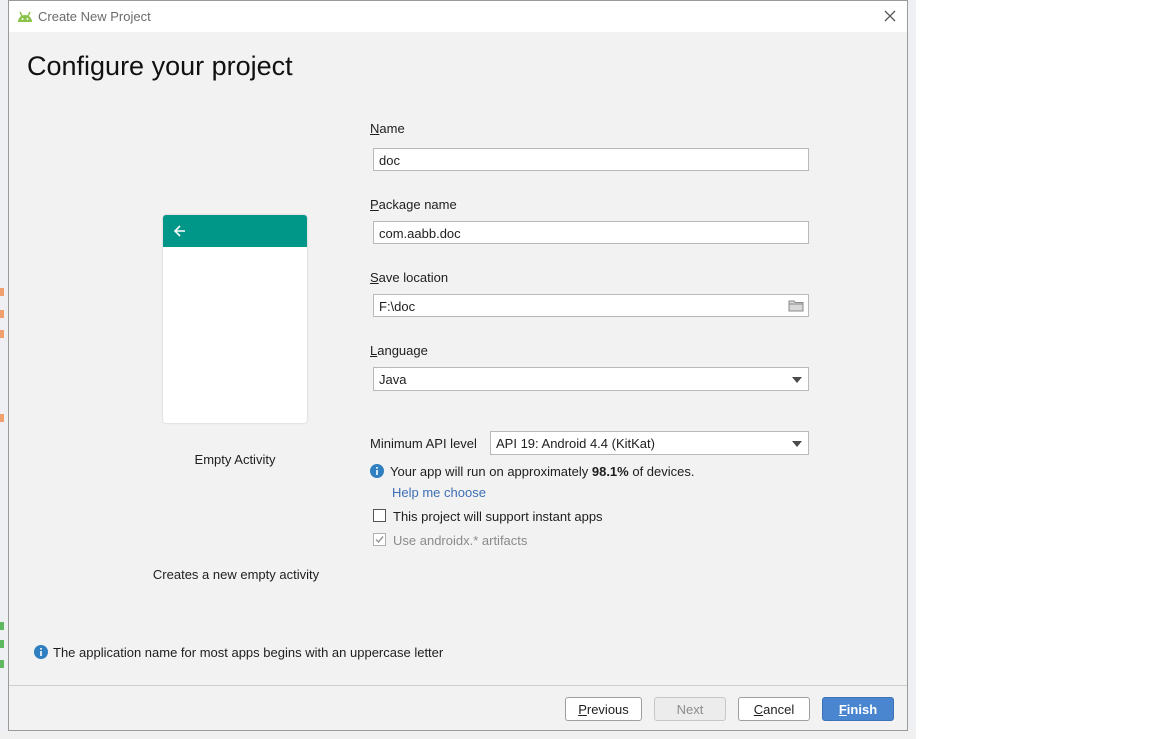  I want to click on dialog-title: Create New Project, so click(94, 16).